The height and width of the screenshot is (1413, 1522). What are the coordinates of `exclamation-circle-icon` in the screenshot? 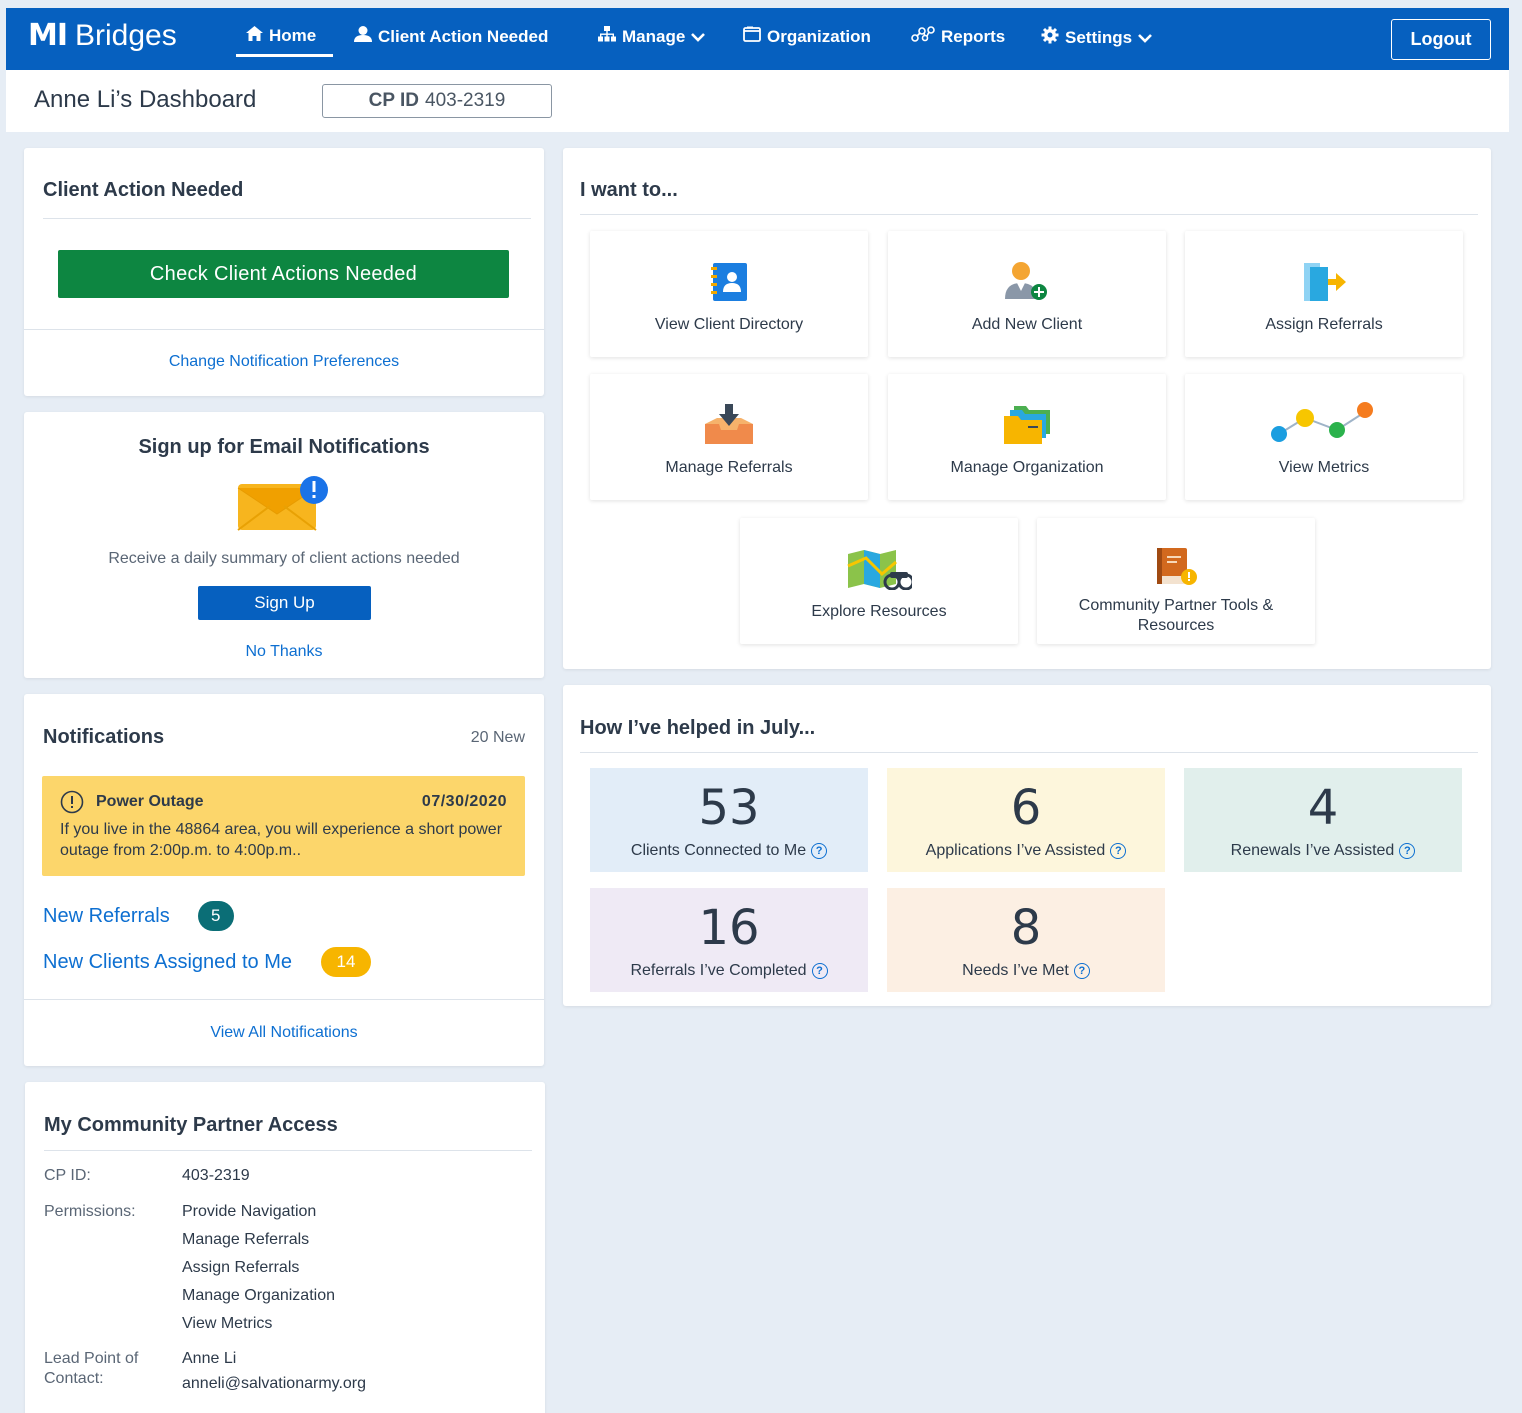 It's located at (72, 804).